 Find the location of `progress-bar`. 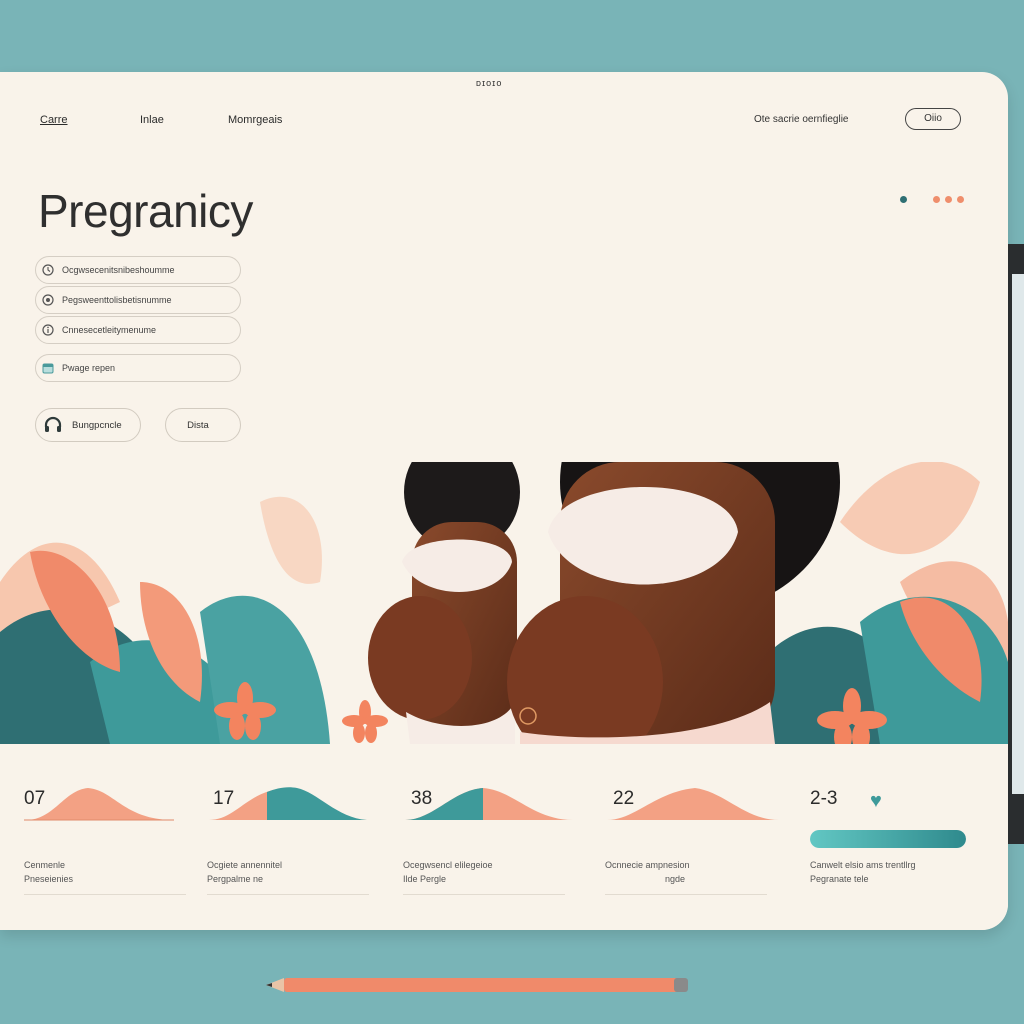

progress-bar is located at coordinates (888, 839).